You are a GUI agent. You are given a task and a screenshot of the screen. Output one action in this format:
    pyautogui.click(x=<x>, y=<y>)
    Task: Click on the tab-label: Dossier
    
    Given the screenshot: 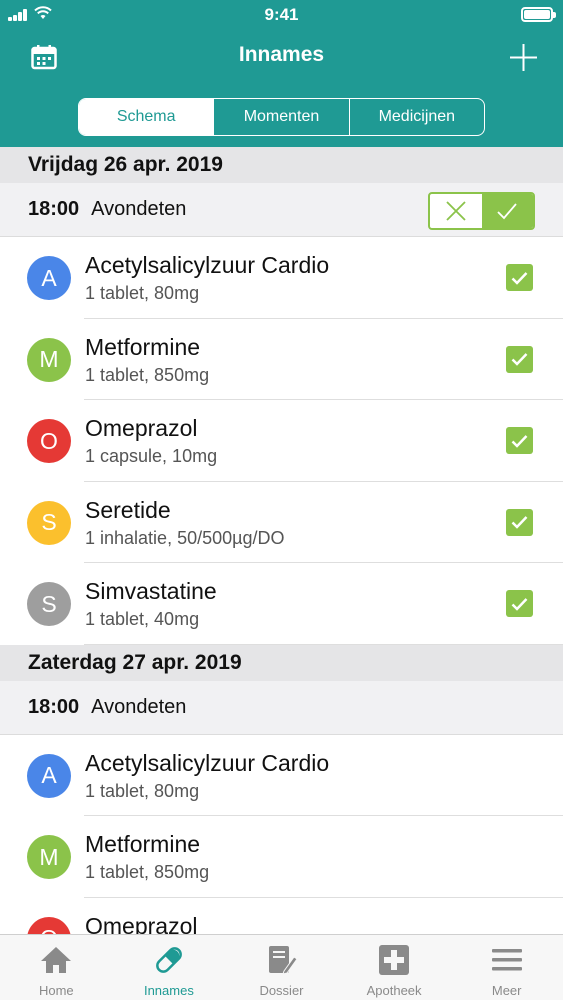 What is the action you would take?
    pyautogui.click(x=281, y=990)
    